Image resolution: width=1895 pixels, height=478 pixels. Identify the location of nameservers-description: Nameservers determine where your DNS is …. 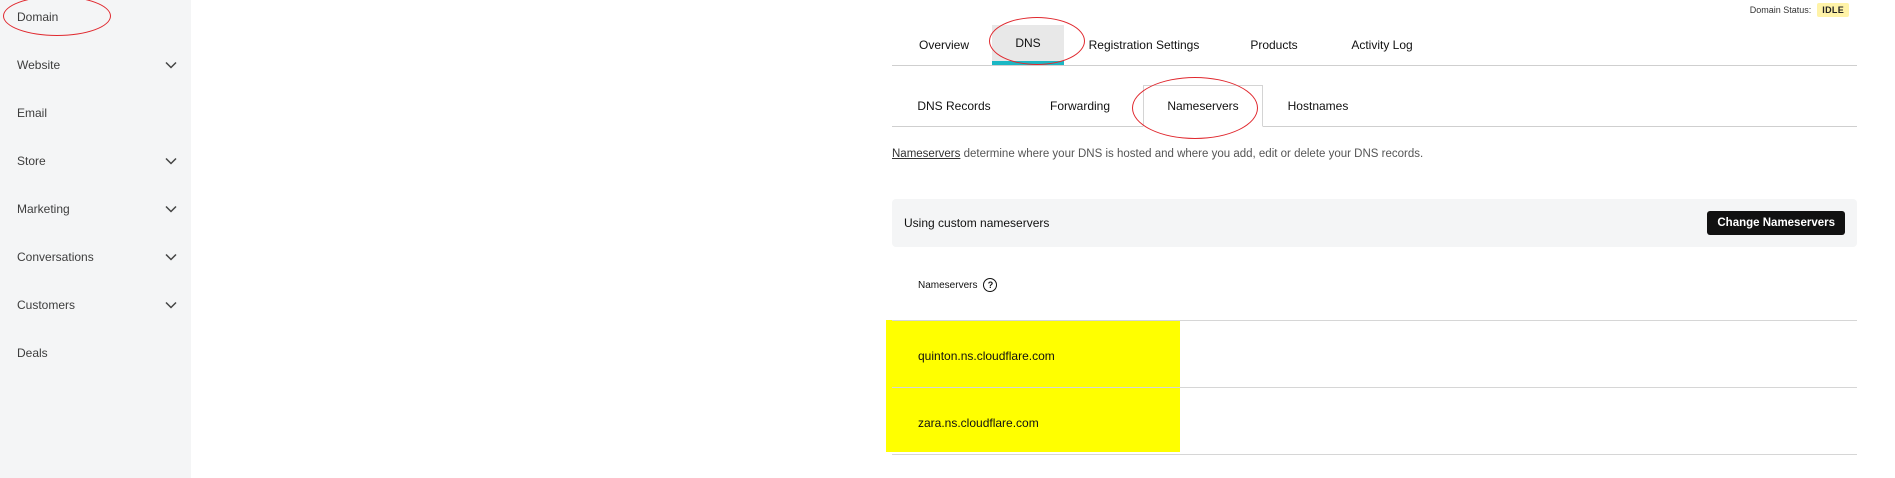
(1157, 154).